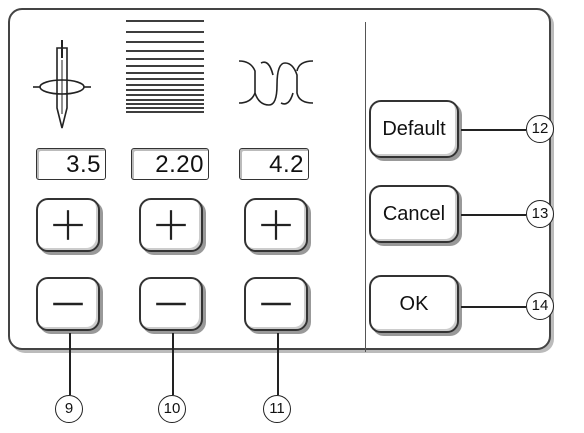  I want to click on callout-10: 10, so click(172, 409).